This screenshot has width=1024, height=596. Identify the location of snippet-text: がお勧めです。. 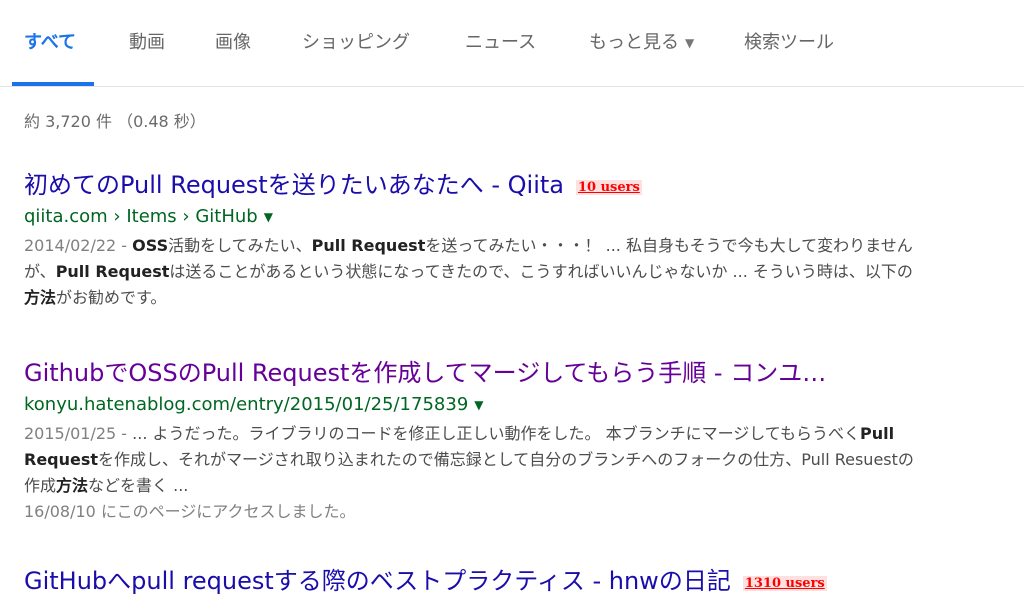
(111, 297).